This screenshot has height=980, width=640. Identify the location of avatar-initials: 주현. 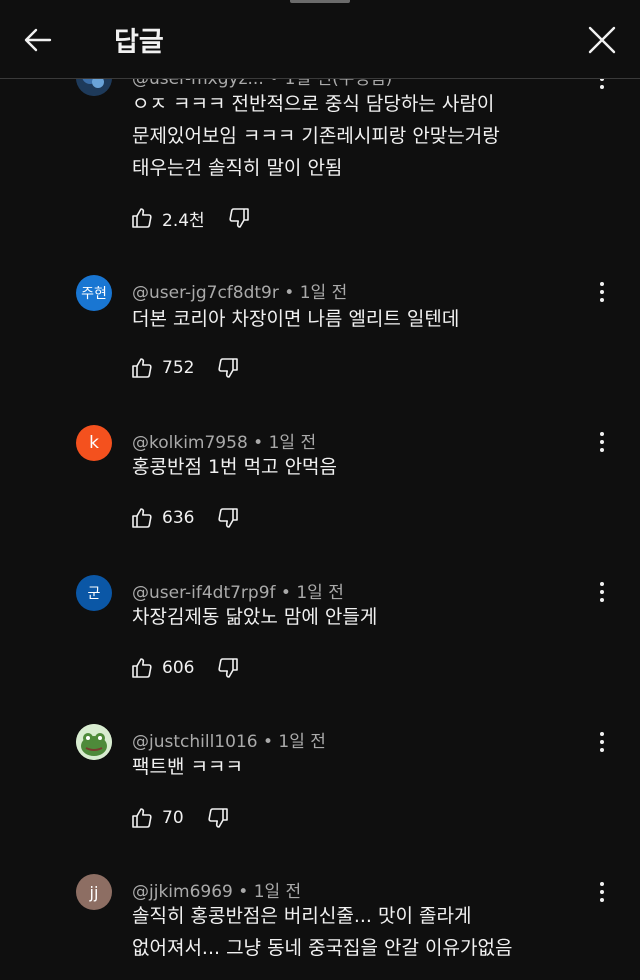
(94, 294).